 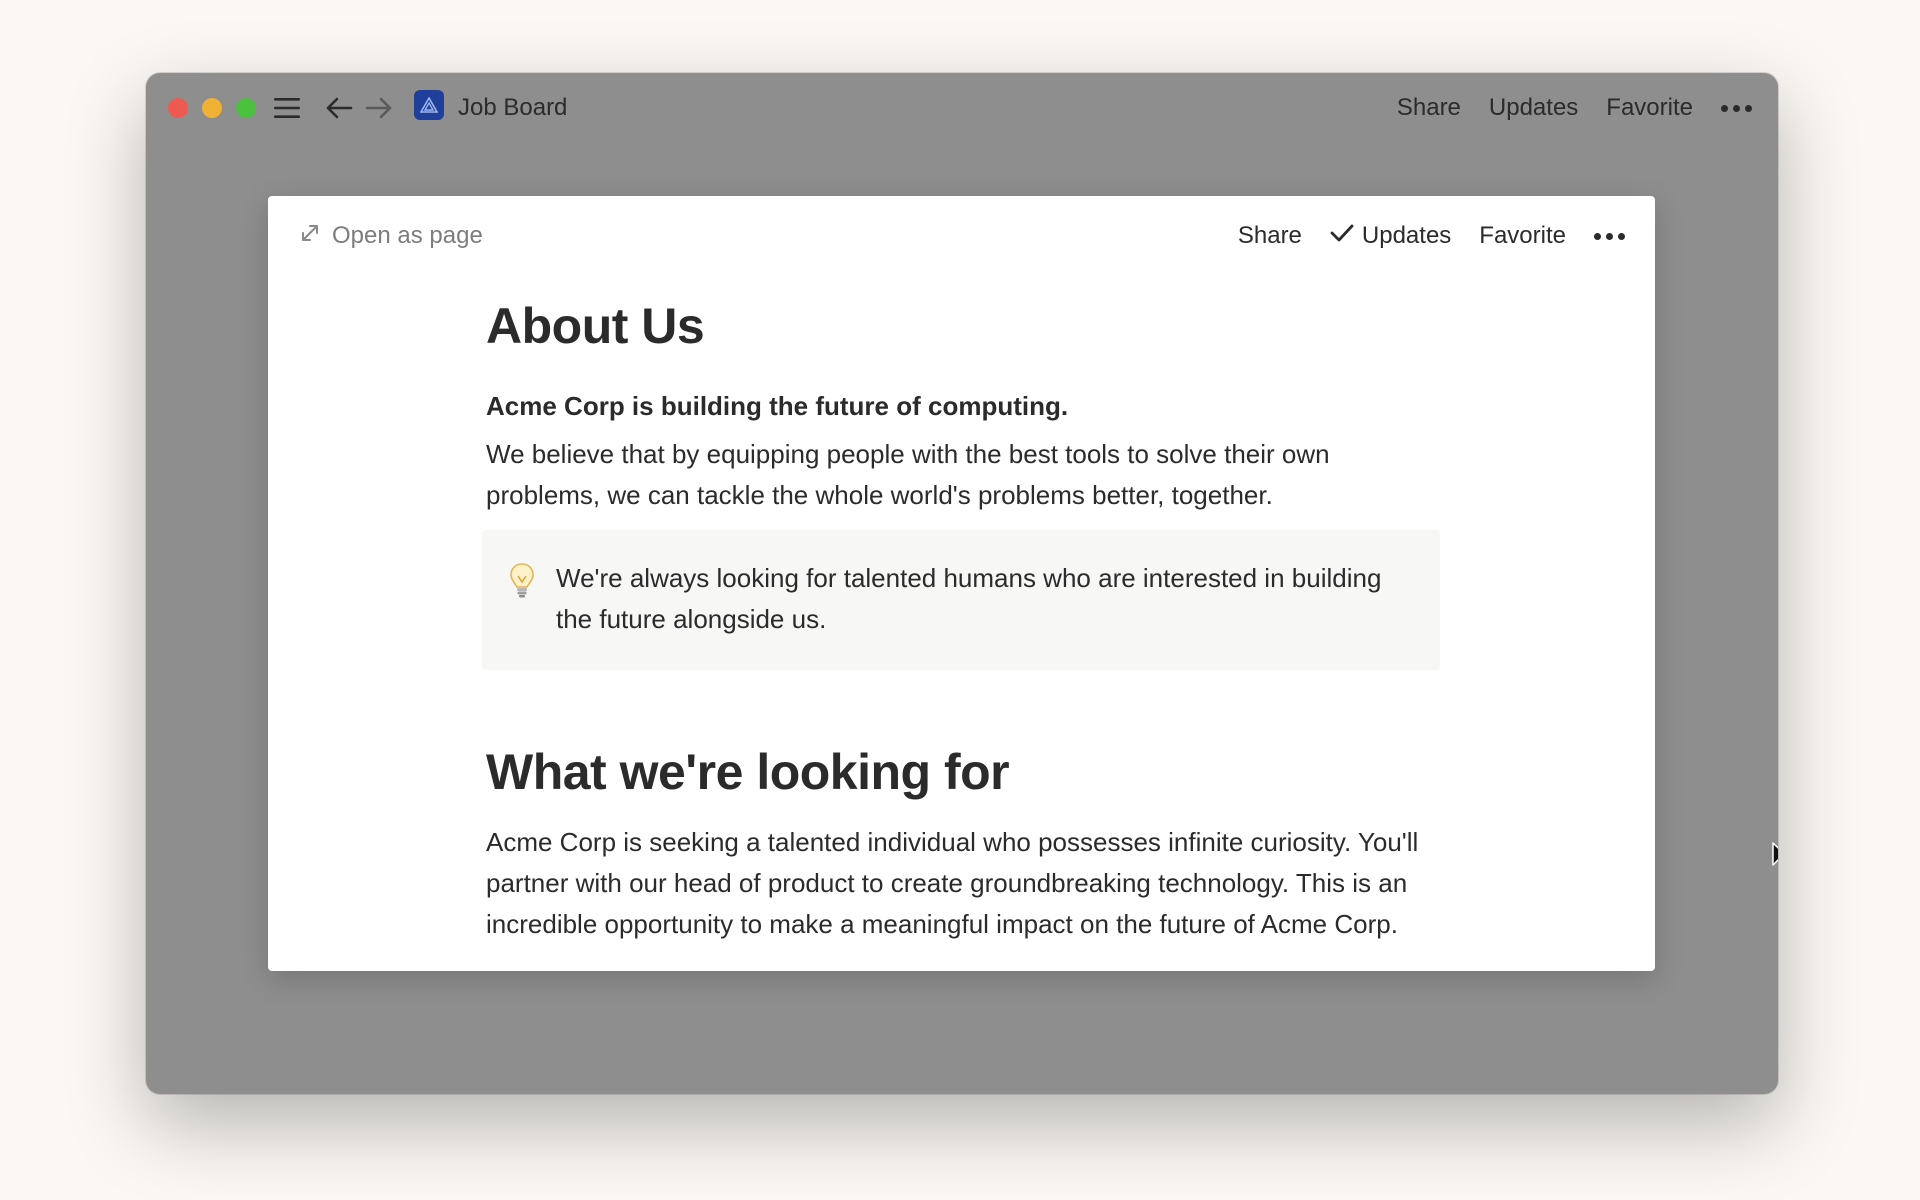 What do you see at coordinates (178, 108) in the screenshot?
I see `close-window-button` at bounding box center [178, 108].